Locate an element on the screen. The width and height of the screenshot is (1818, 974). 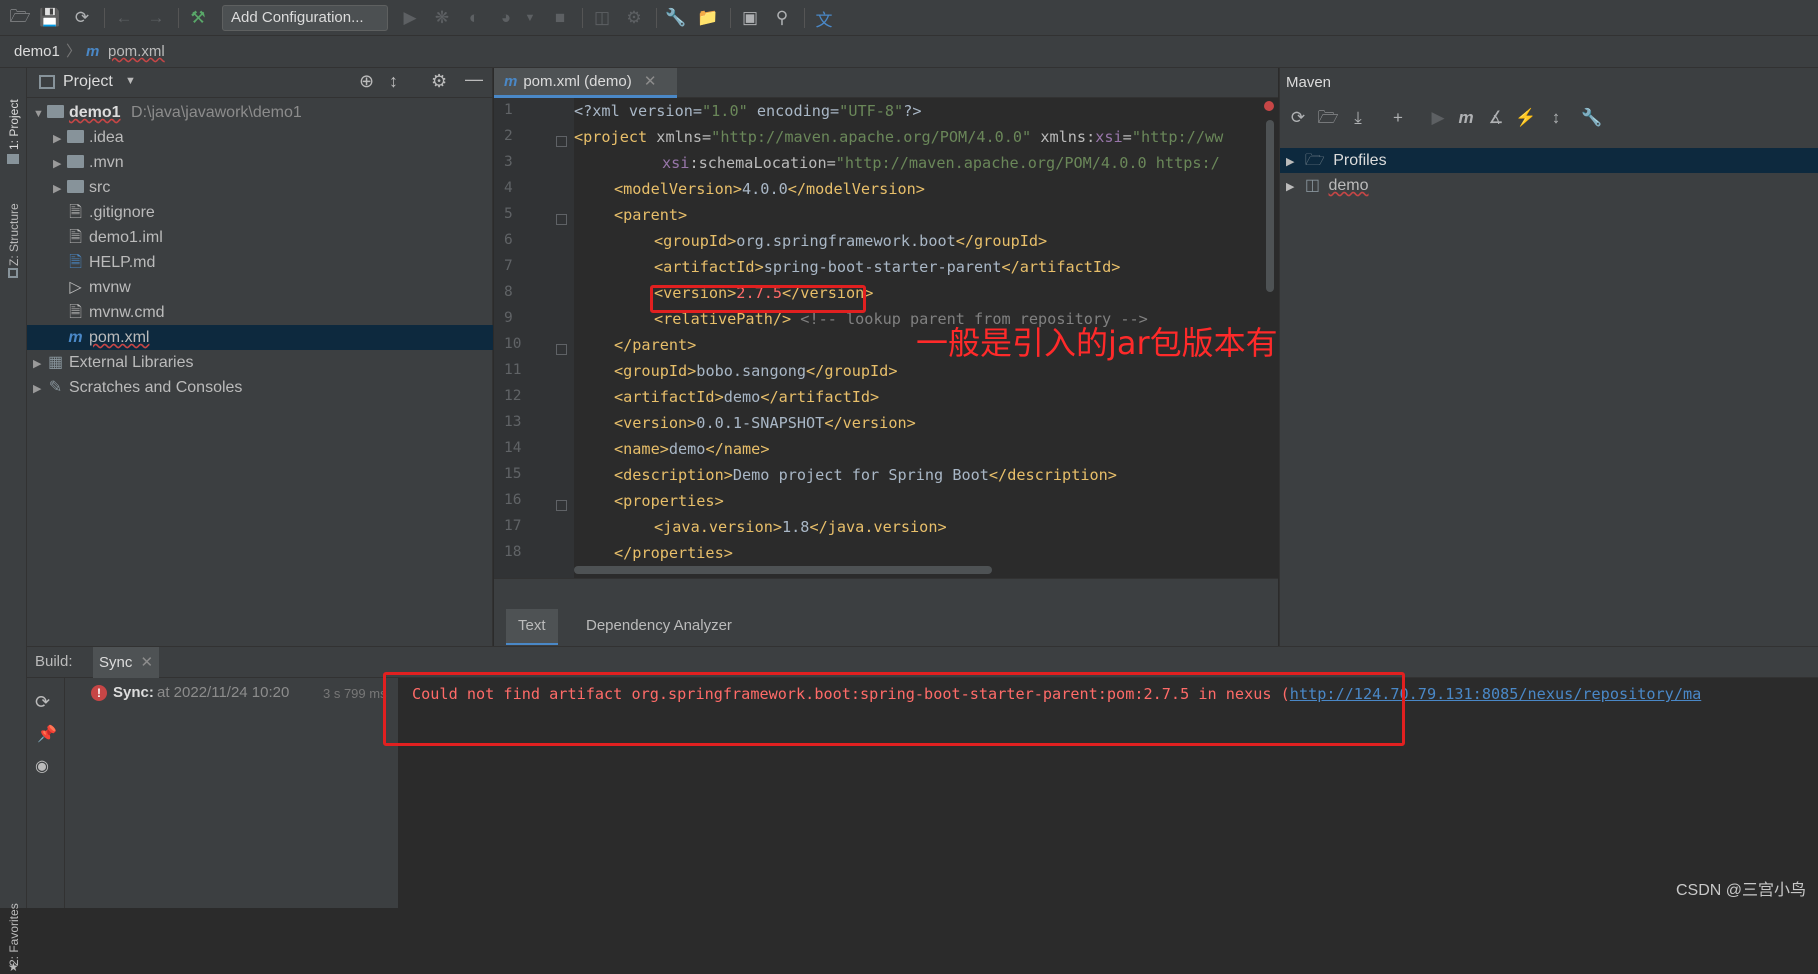
eye-icon: ◉ is located at coordinates (42, 766).